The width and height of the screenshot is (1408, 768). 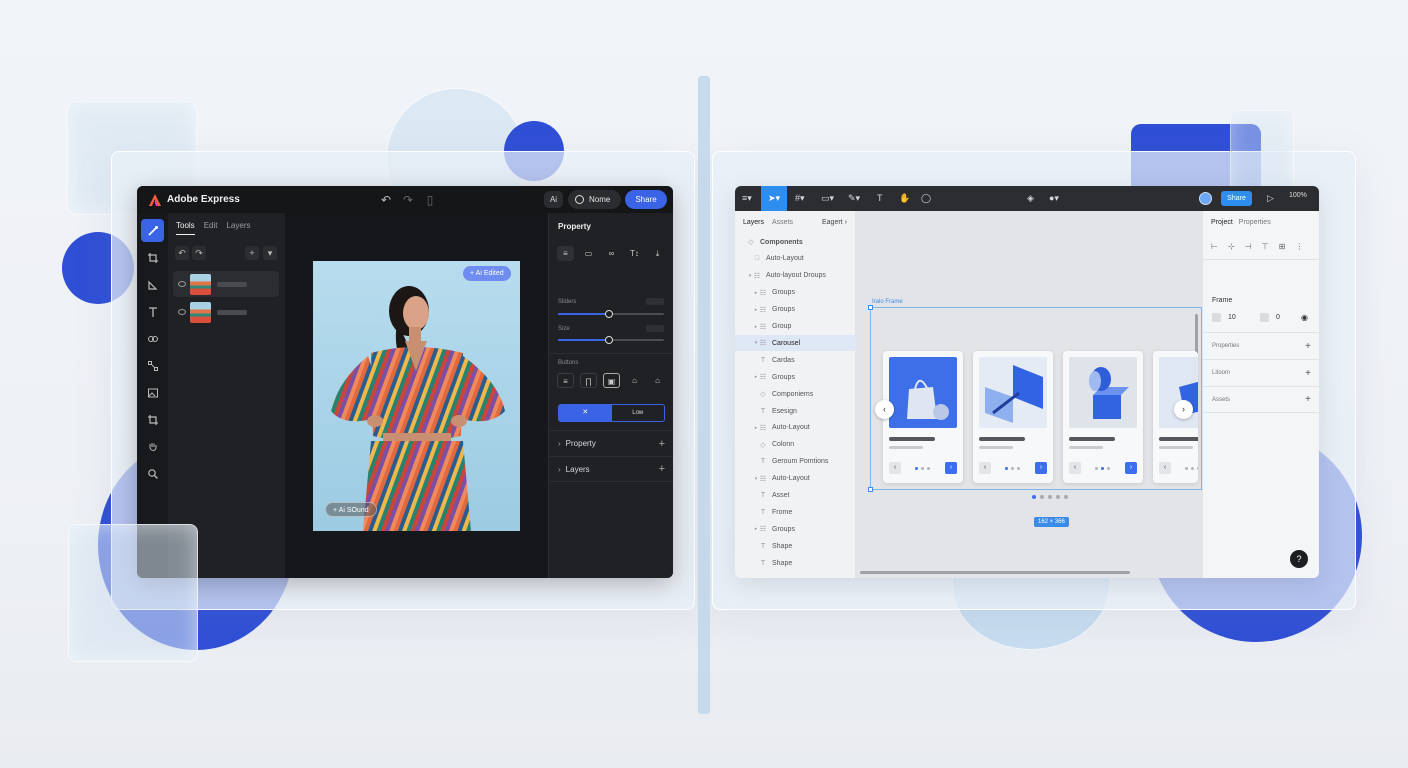 What do you see at coordinates (854, 198) in the screenshot?
I see `pen-tool-icon: ✎▾` at bounding box center [854, 198].